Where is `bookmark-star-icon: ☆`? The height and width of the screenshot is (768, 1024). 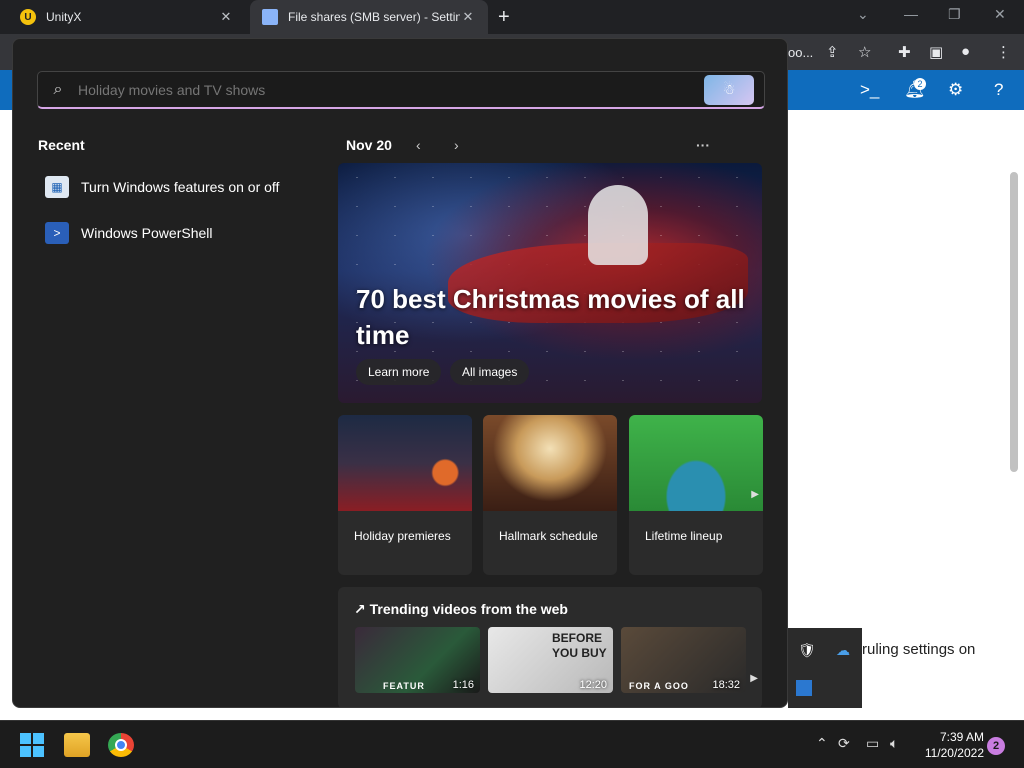 bookmark-star-icon: ☆ is located at coordinates (864, 52).